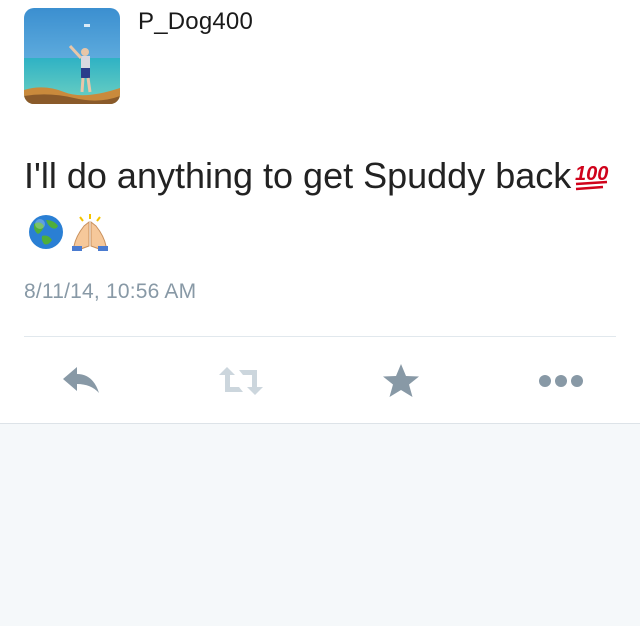 This screenshot has width=640, height=626. I want to click on star-icon, so click(401, 380).